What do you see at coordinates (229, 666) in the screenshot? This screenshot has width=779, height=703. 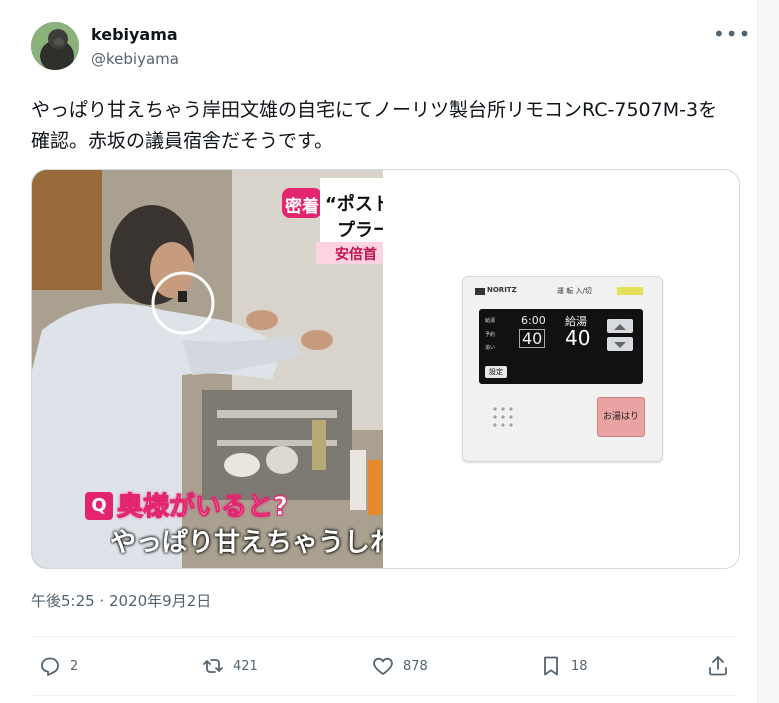 I see `retweet-button: 421` at bounding box center [229, 666].